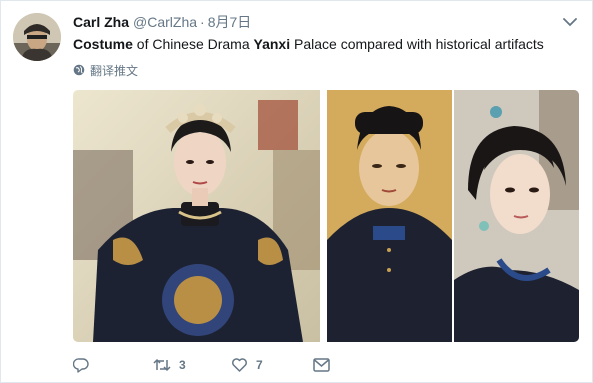 The width and height of the screenshot is (593, 383). Describe the element at coordinates (239, 365) in the screenshot. I see `heart-icon` at that location.